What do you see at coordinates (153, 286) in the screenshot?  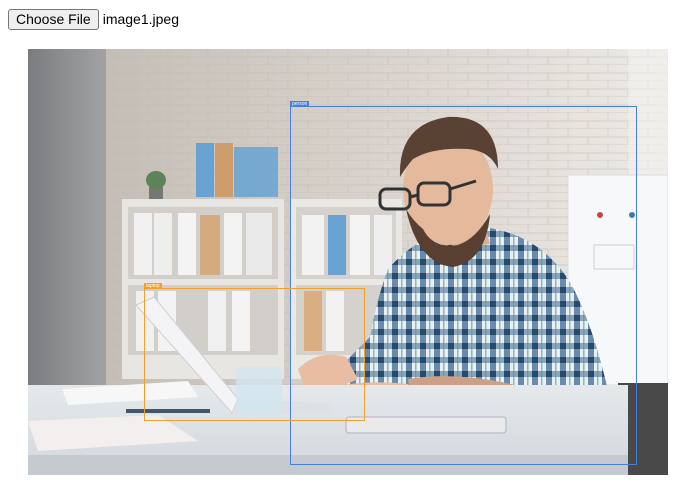 I see `laptop-detection-label: laptop` at bounding box center [153, 286].